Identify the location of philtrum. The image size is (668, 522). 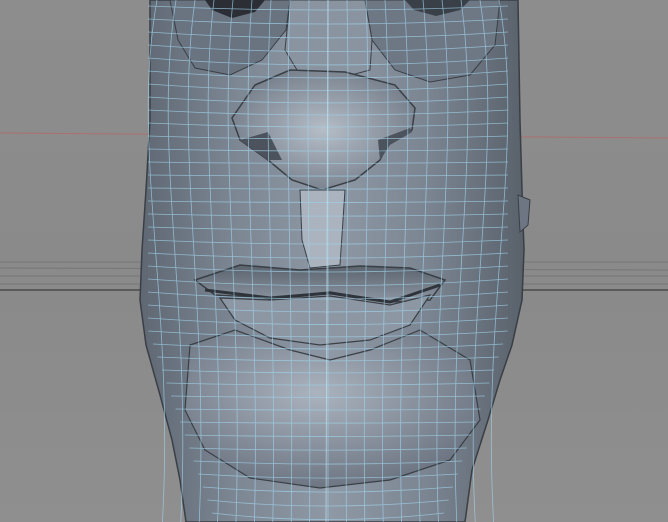
(322, 229).